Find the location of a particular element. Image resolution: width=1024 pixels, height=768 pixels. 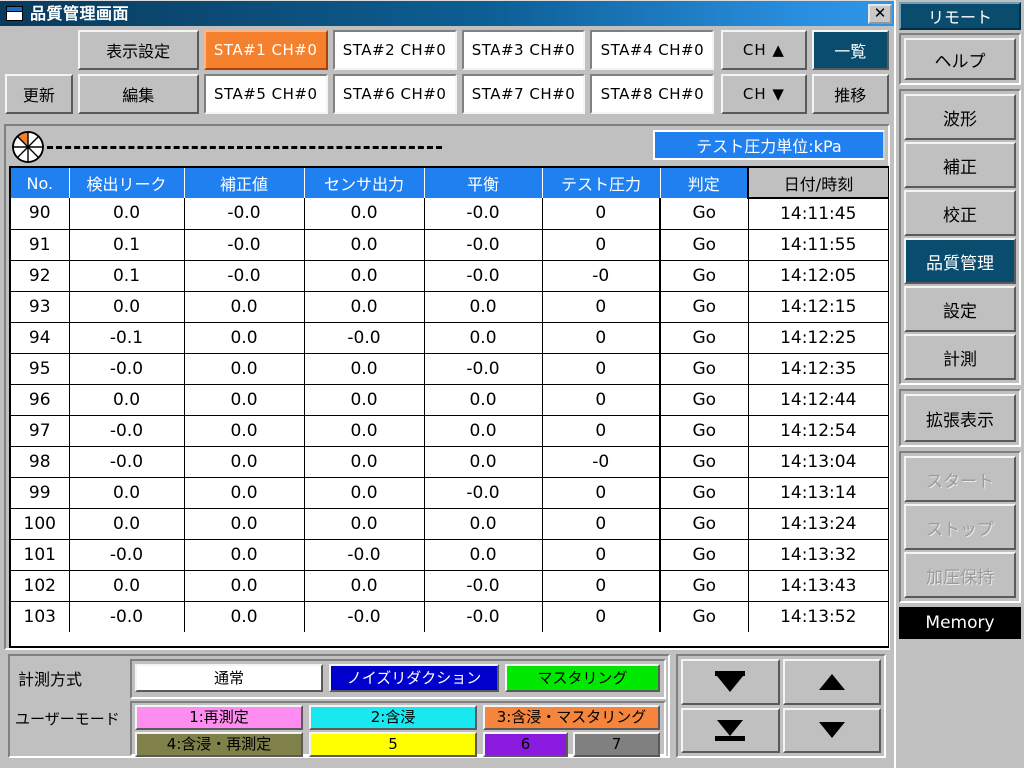

measure-mode-mastering: マスタリング is located at coordinates (582, 678).